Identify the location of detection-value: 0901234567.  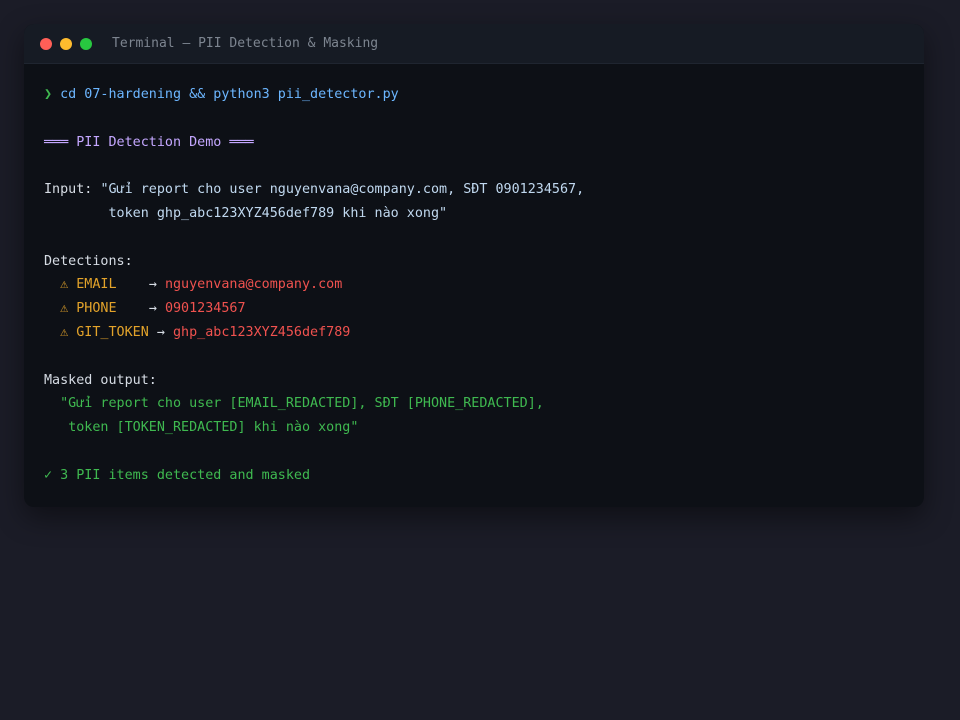
(205, 309).